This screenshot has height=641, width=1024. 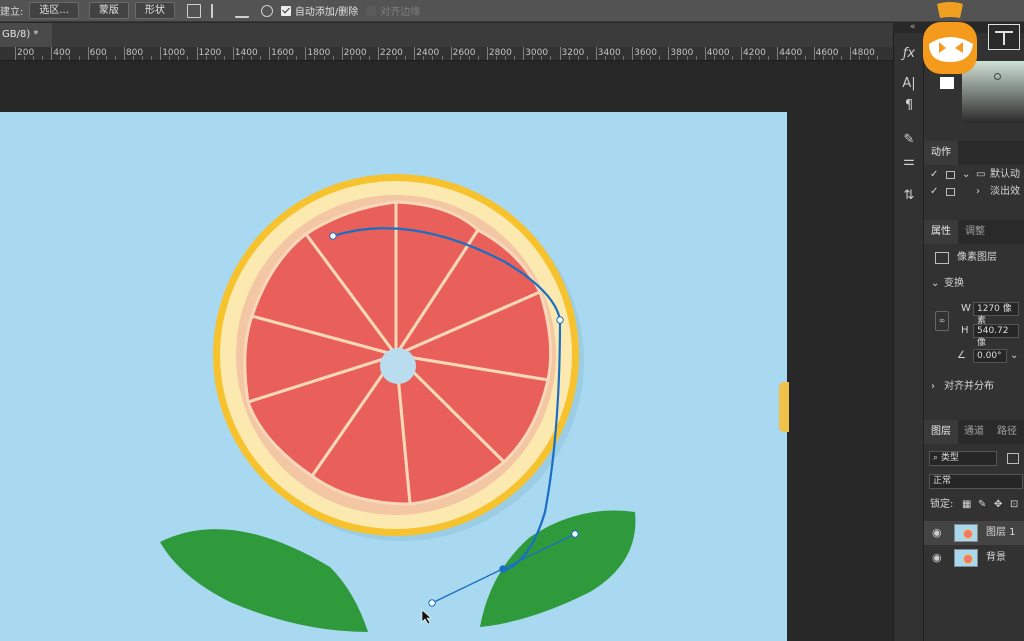 What do you see at coordinates (996, 314) in the screenshot?
I see `width-input: 1270 像素` at bounding box center [996, 314].